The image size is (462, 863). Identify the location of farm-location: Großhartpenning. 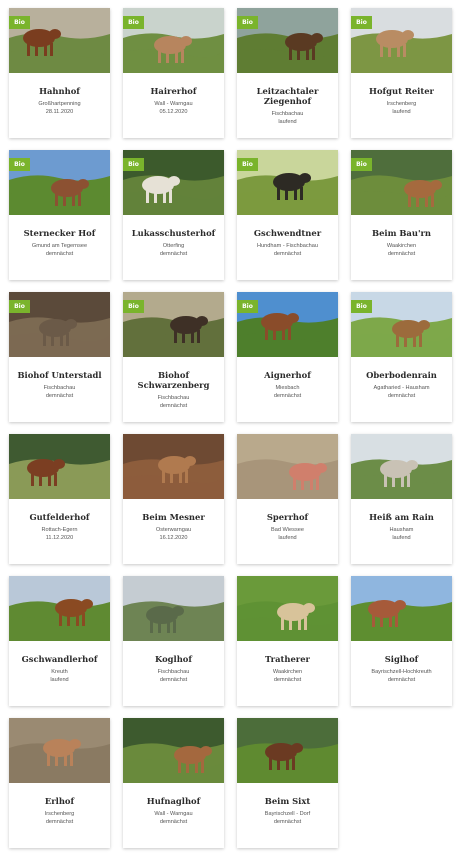
(59, 104).